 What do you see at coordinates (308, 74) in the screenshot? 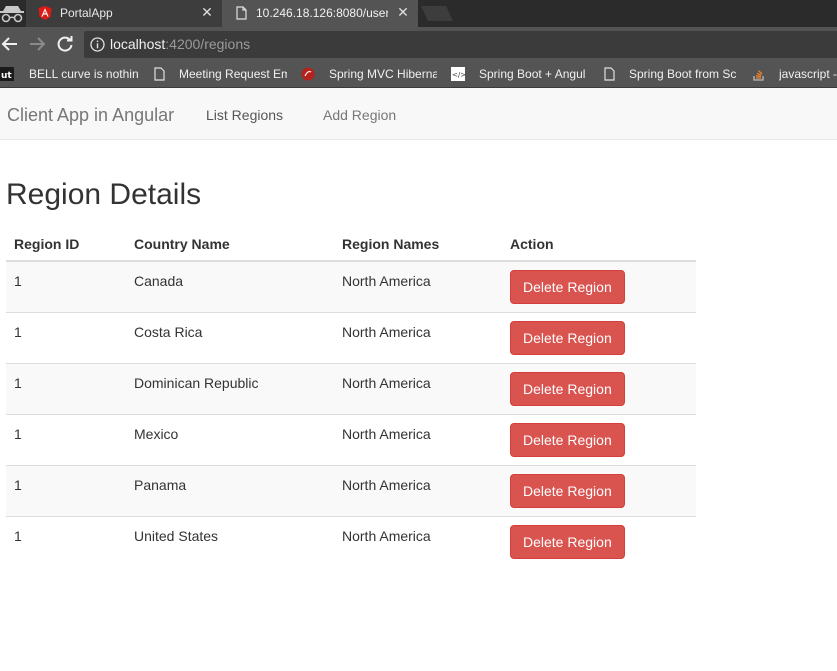
I see `spring-icon` at bounding box center [308, 74].